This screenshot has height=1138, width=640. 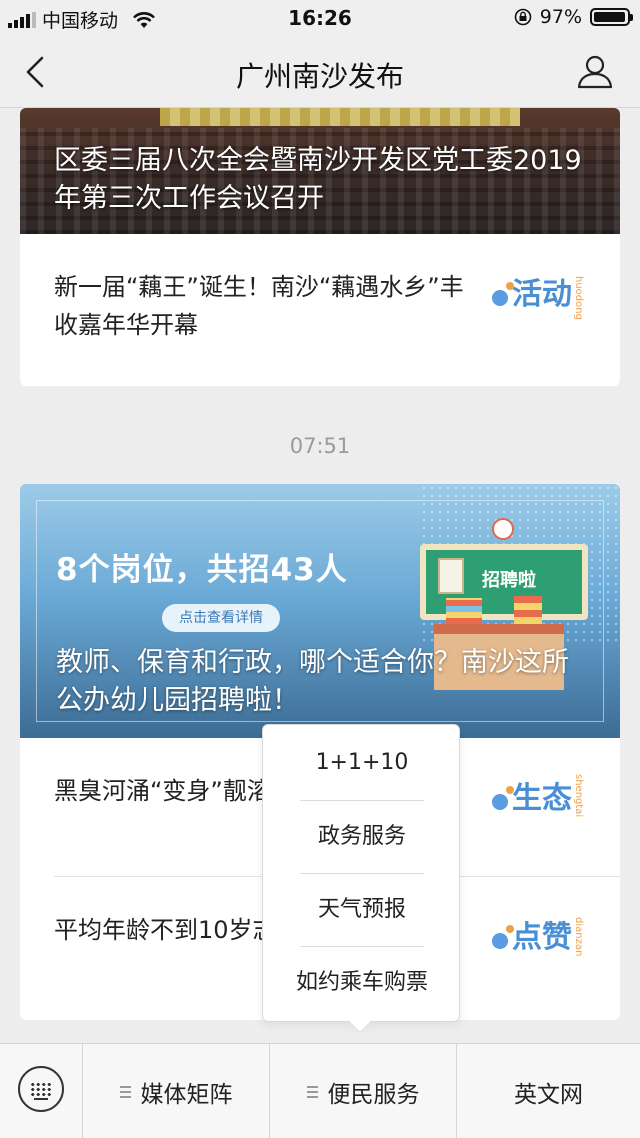 I want to click on badge-pinyin: huodong, so click(x=578, y=298).